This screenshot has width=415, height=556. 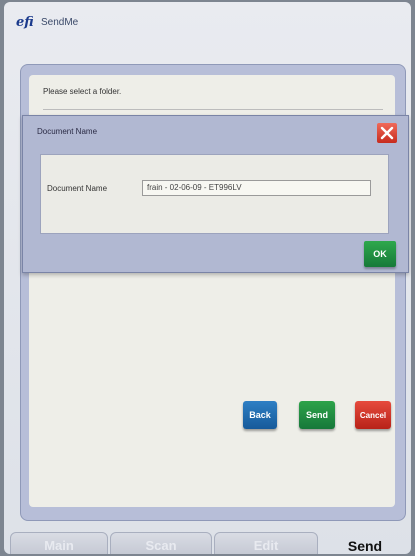 I want to click on app-title: SendMe, so click(x=60, y=22).